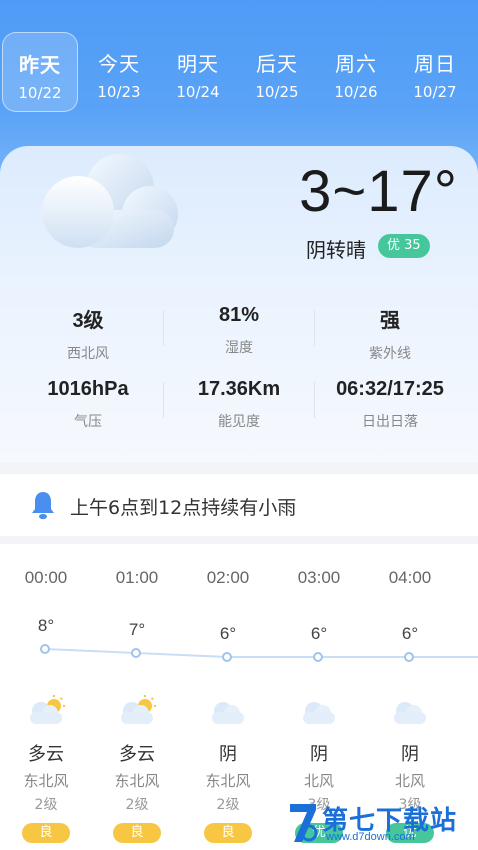 This screenshot has height=850, width=478. Describe the element at coordinates (88, 321) in the screenshot. I see `stat-value: 3级` at that location.